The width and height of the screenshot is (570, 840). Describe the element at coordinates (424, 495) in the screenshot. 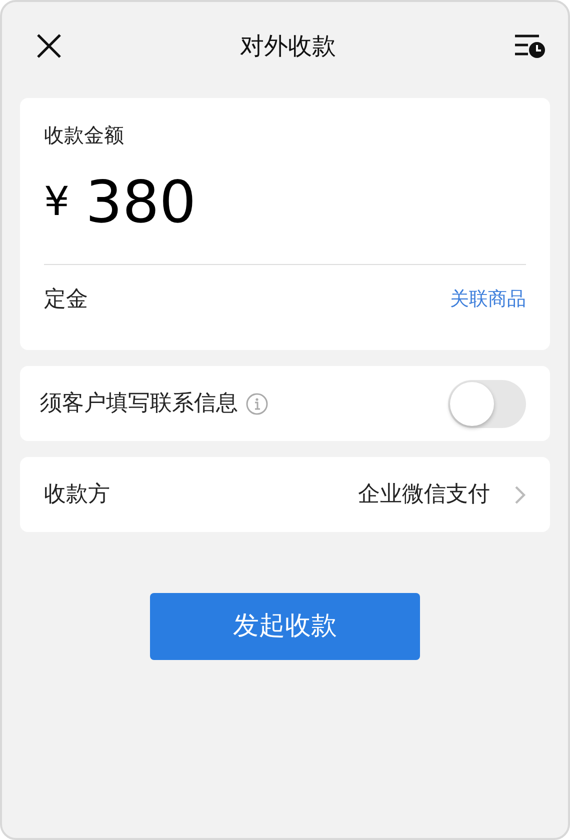

I see `payee-value: 企业微信支付` at that location.